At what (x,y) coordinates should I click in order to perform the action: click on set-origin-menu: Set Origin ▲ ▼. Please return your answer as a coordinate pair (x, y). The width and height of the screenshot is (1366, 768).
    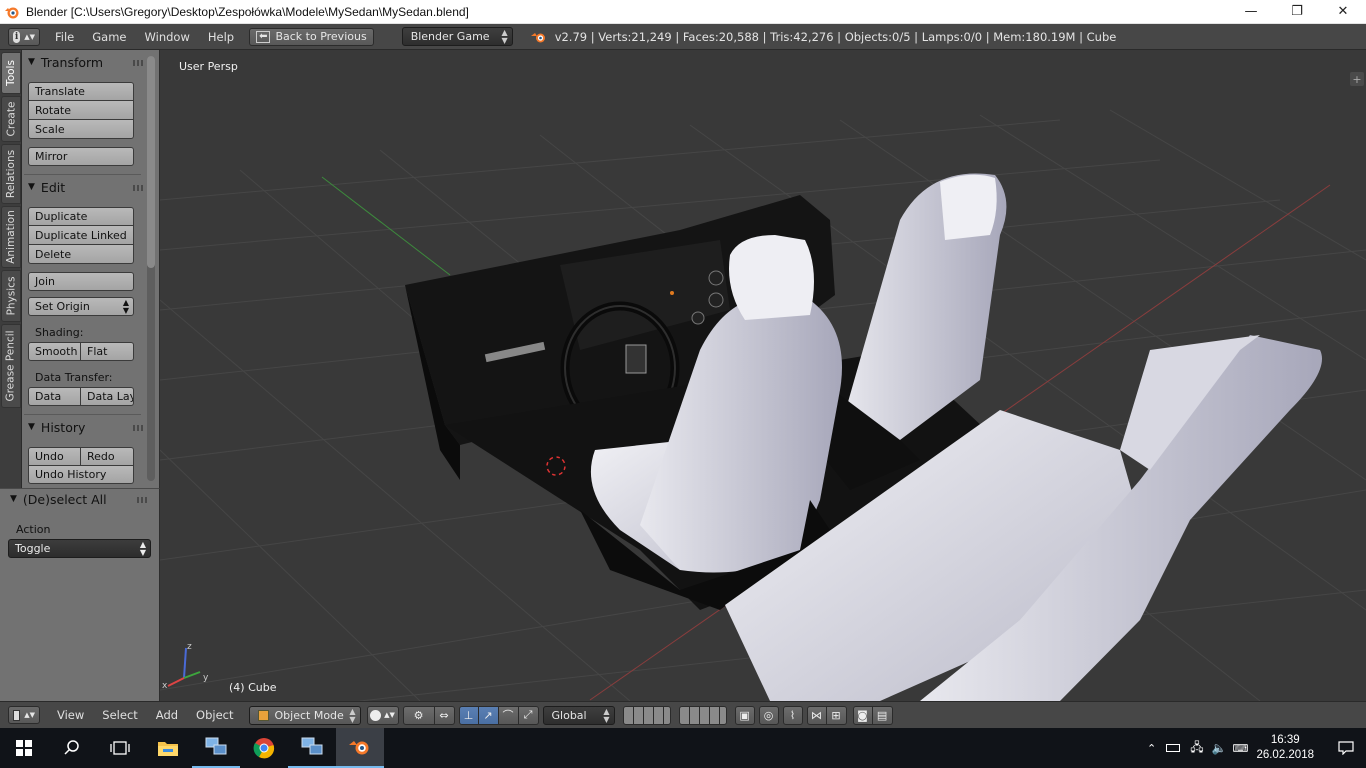
    Looking at the image, I should click on (81, 306).